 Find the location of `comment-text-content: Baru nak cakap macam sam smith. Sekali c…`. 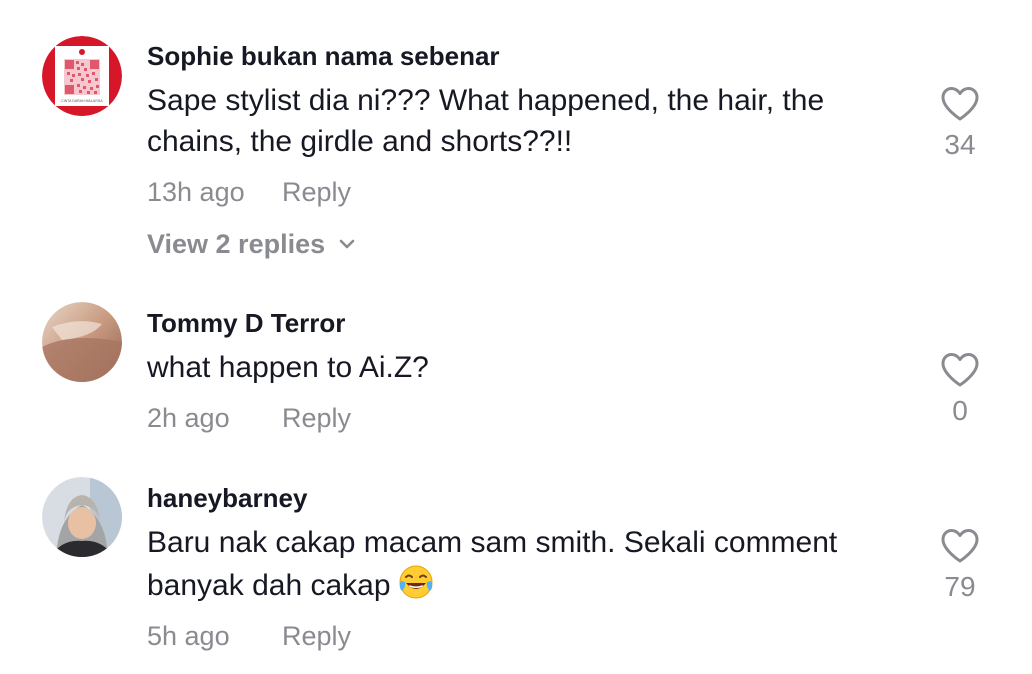

comment-text-content: Baru nak cakap macam sam smith. Sekali c… is located at coordinates (492, 564).